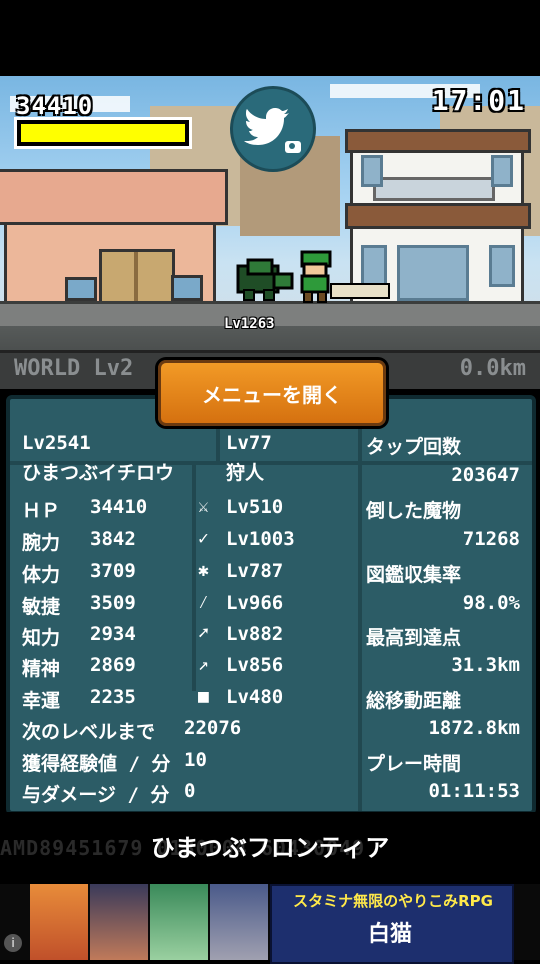 The image size is (540, 964). I want to click on attr-value-int: 2934, so click(113, 634).